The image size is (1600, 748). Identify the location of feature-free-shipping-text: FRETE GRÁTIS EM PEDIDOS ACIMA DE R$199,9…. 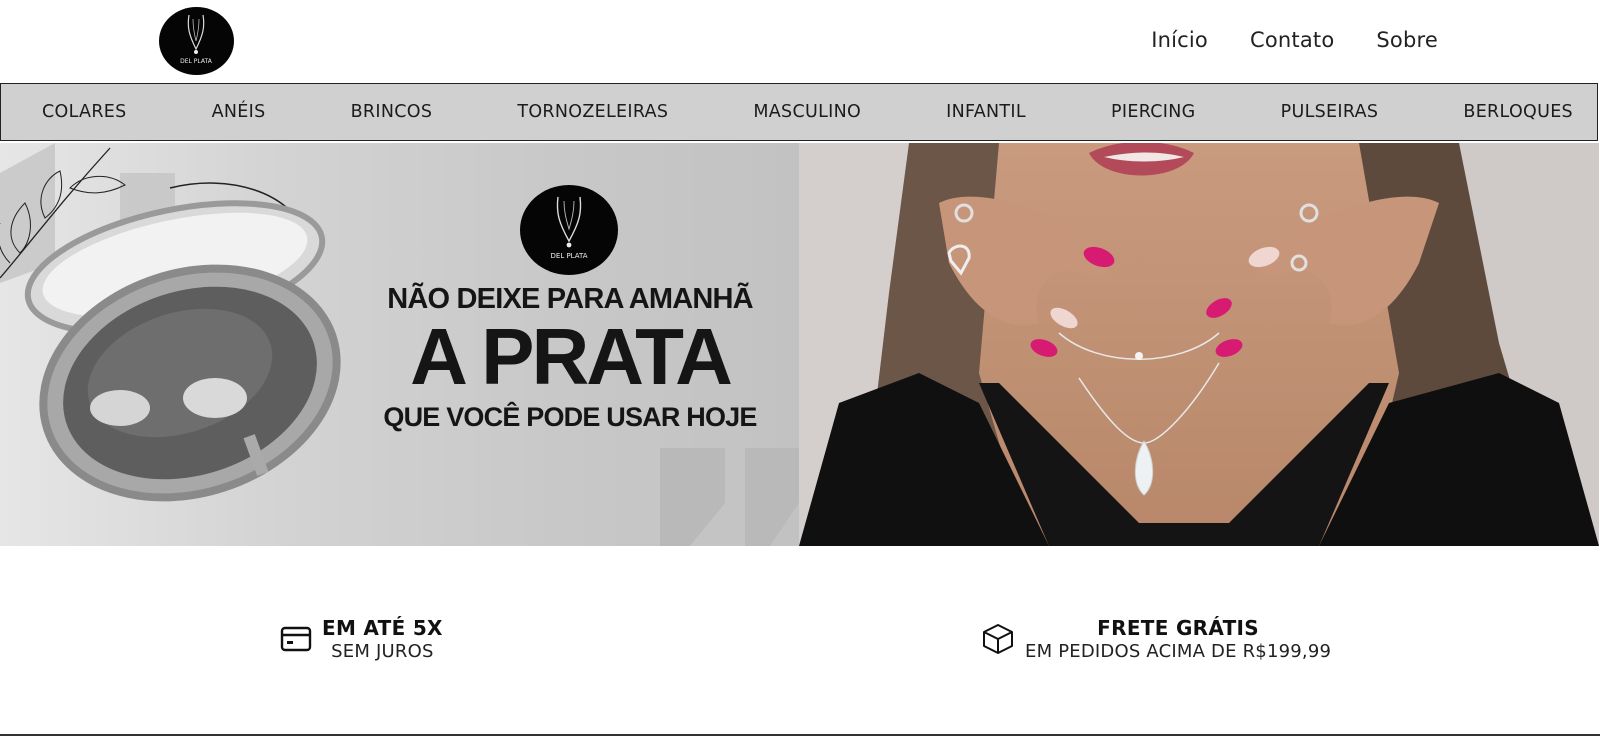
(1178, 639).